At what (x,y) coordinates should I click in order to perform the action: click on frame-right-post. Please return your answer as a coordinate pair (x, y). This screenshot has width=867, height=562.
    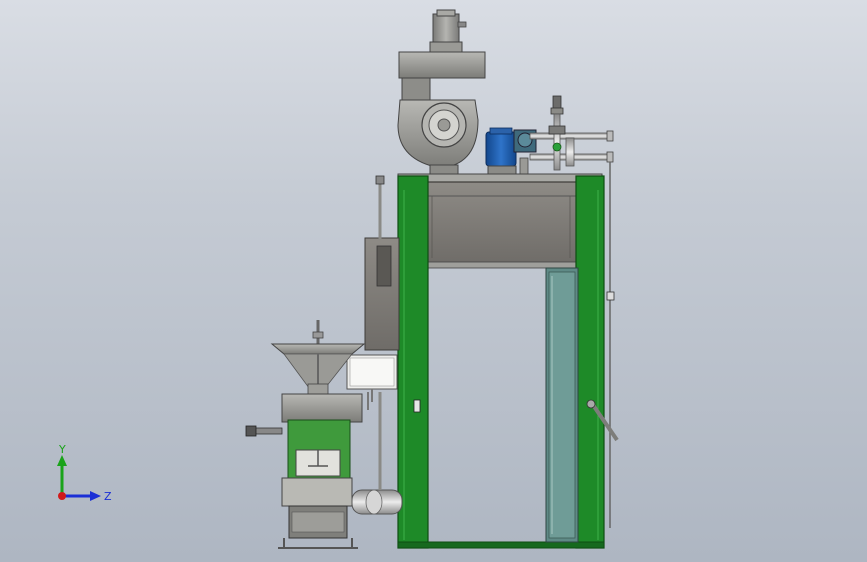
    Looking at the image, I should click on (590, 362).